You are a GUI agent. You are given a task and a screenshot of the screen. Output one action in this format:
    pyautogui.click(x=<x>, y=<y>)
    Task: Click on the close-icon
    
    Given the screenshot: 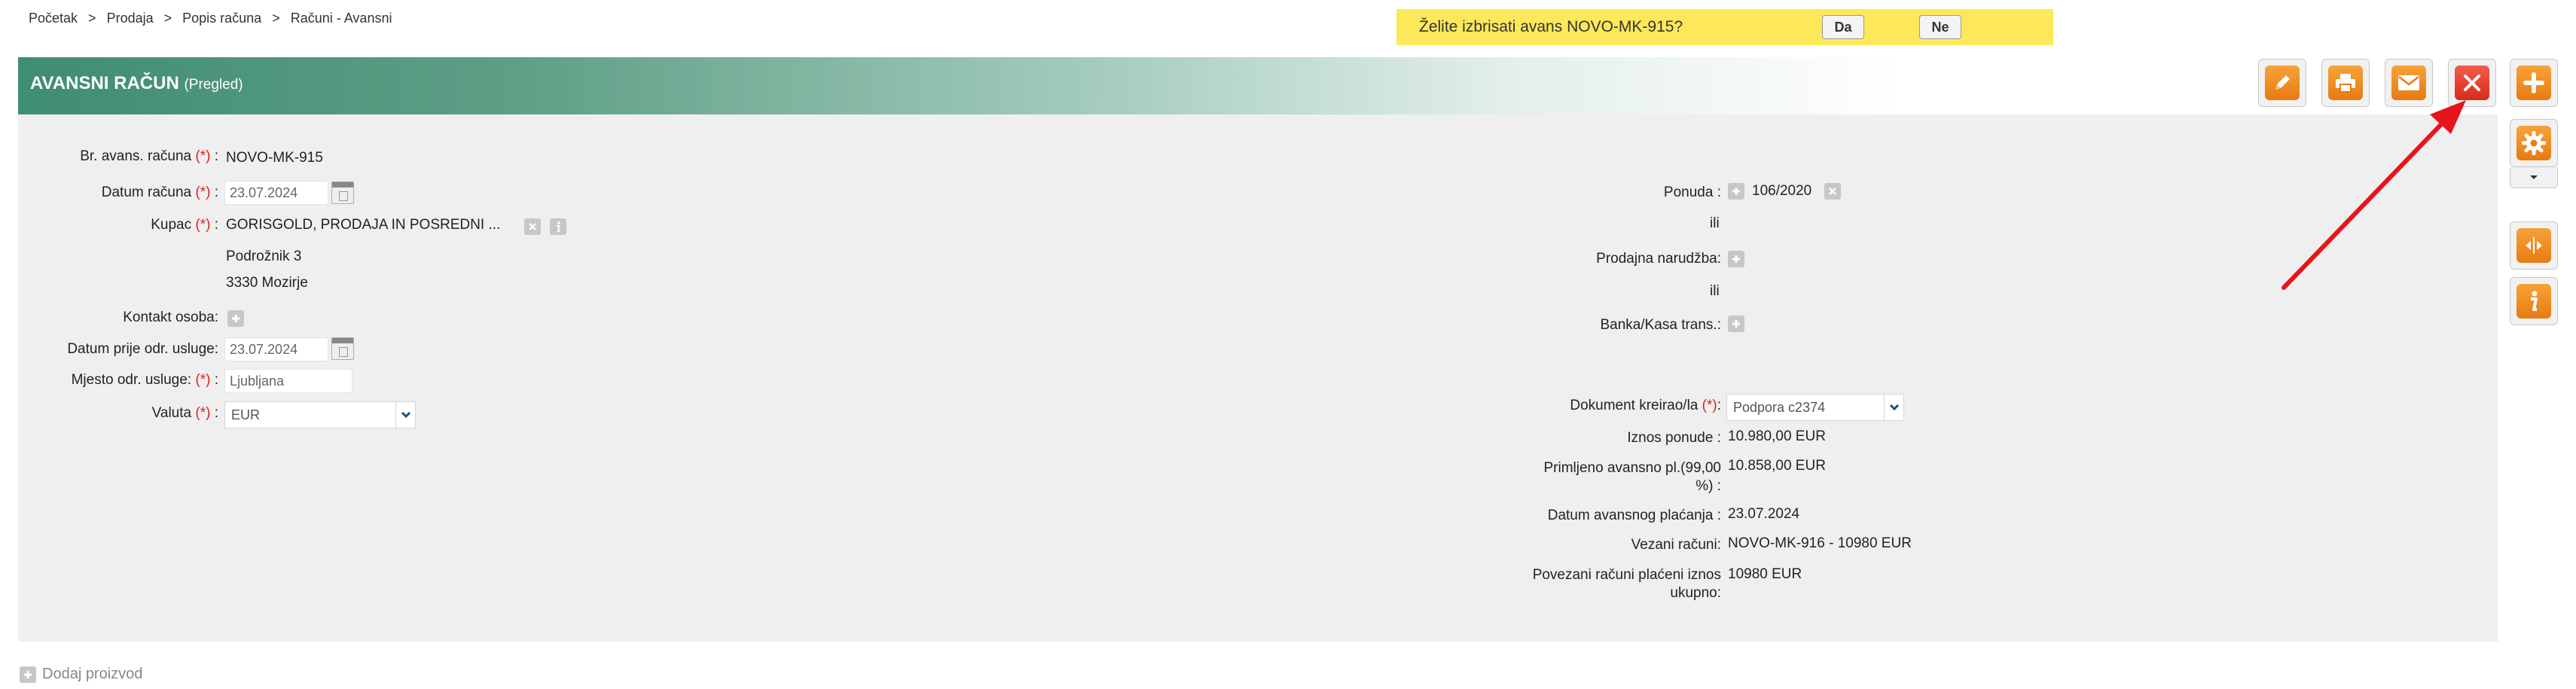 What is the action you would take?
    pyautogui.click(x=2472, y=83)
    